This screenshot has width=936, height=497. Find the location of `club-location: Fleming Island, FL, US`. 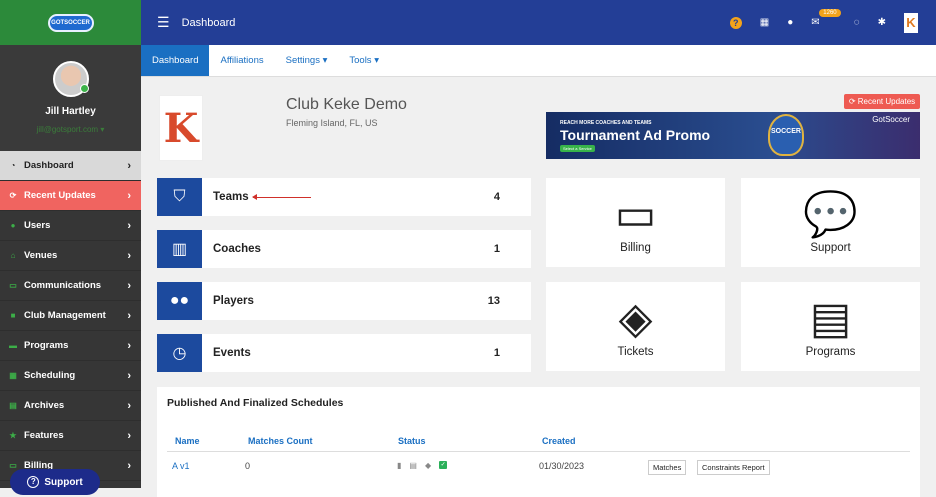

club-location: Fleming Island, FL, US is located at coordinates (332, 123).